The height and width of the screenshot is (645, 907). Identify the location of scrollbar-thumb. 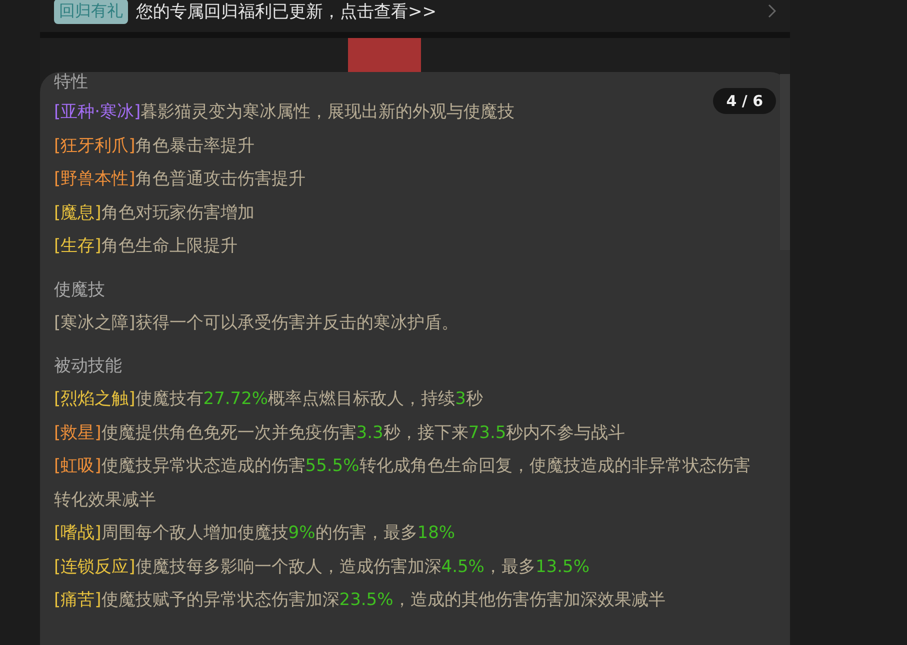
(785, 162).